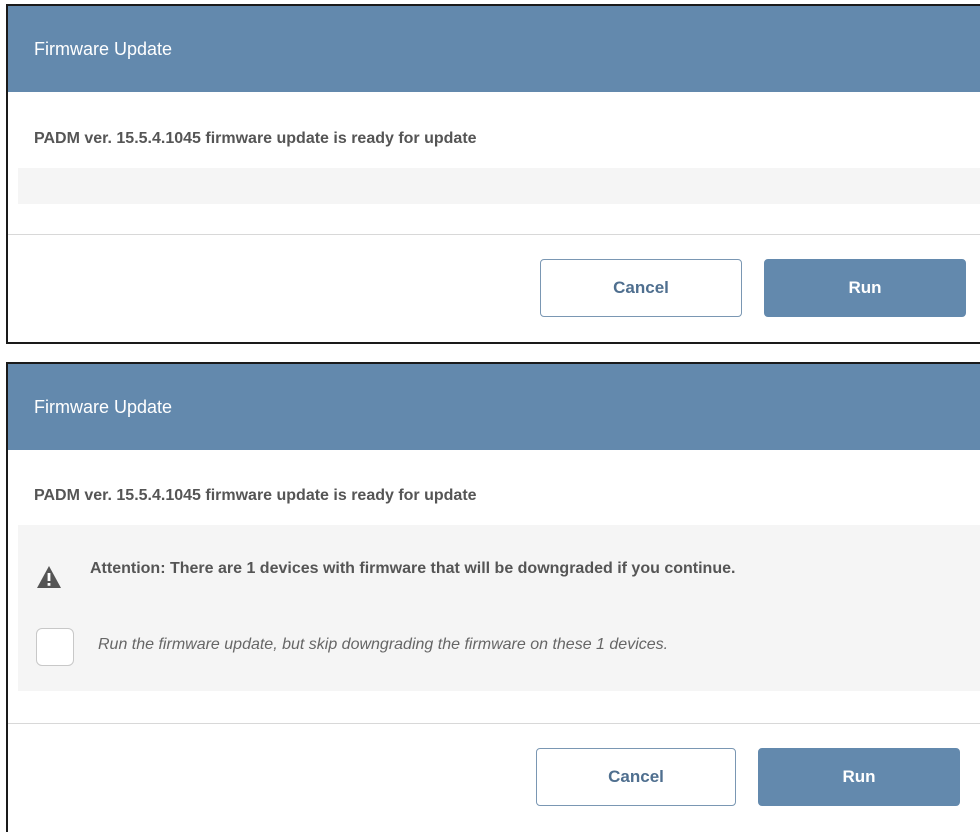  What do you see at coordinates (49, 577) in the screenshot?
I see `warning-triangle-icon` at bounding box center [49, 577].